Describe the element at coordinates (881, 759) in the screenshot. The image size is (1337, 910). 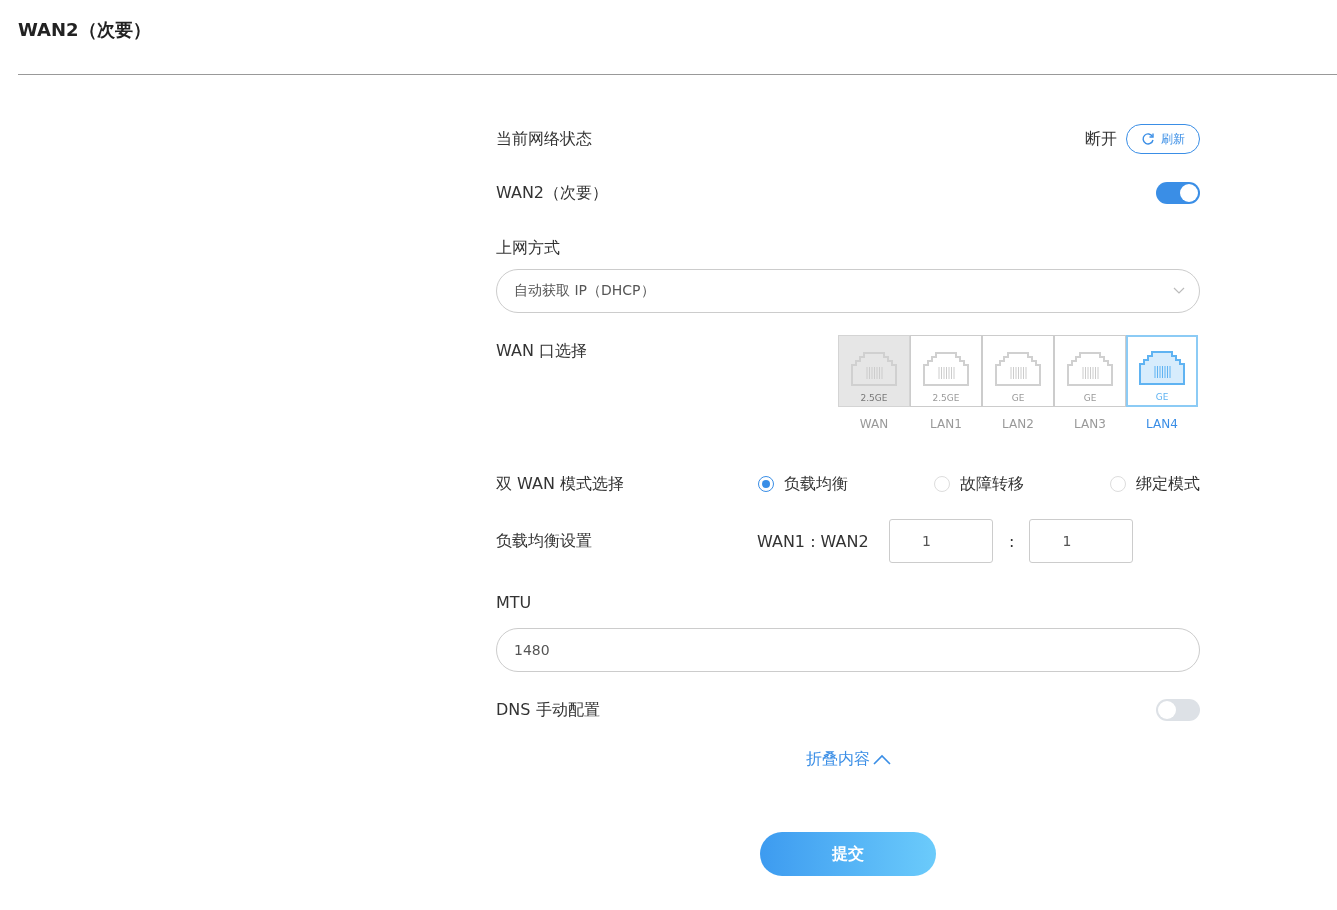
I see `chevron-up-icon` at that location.